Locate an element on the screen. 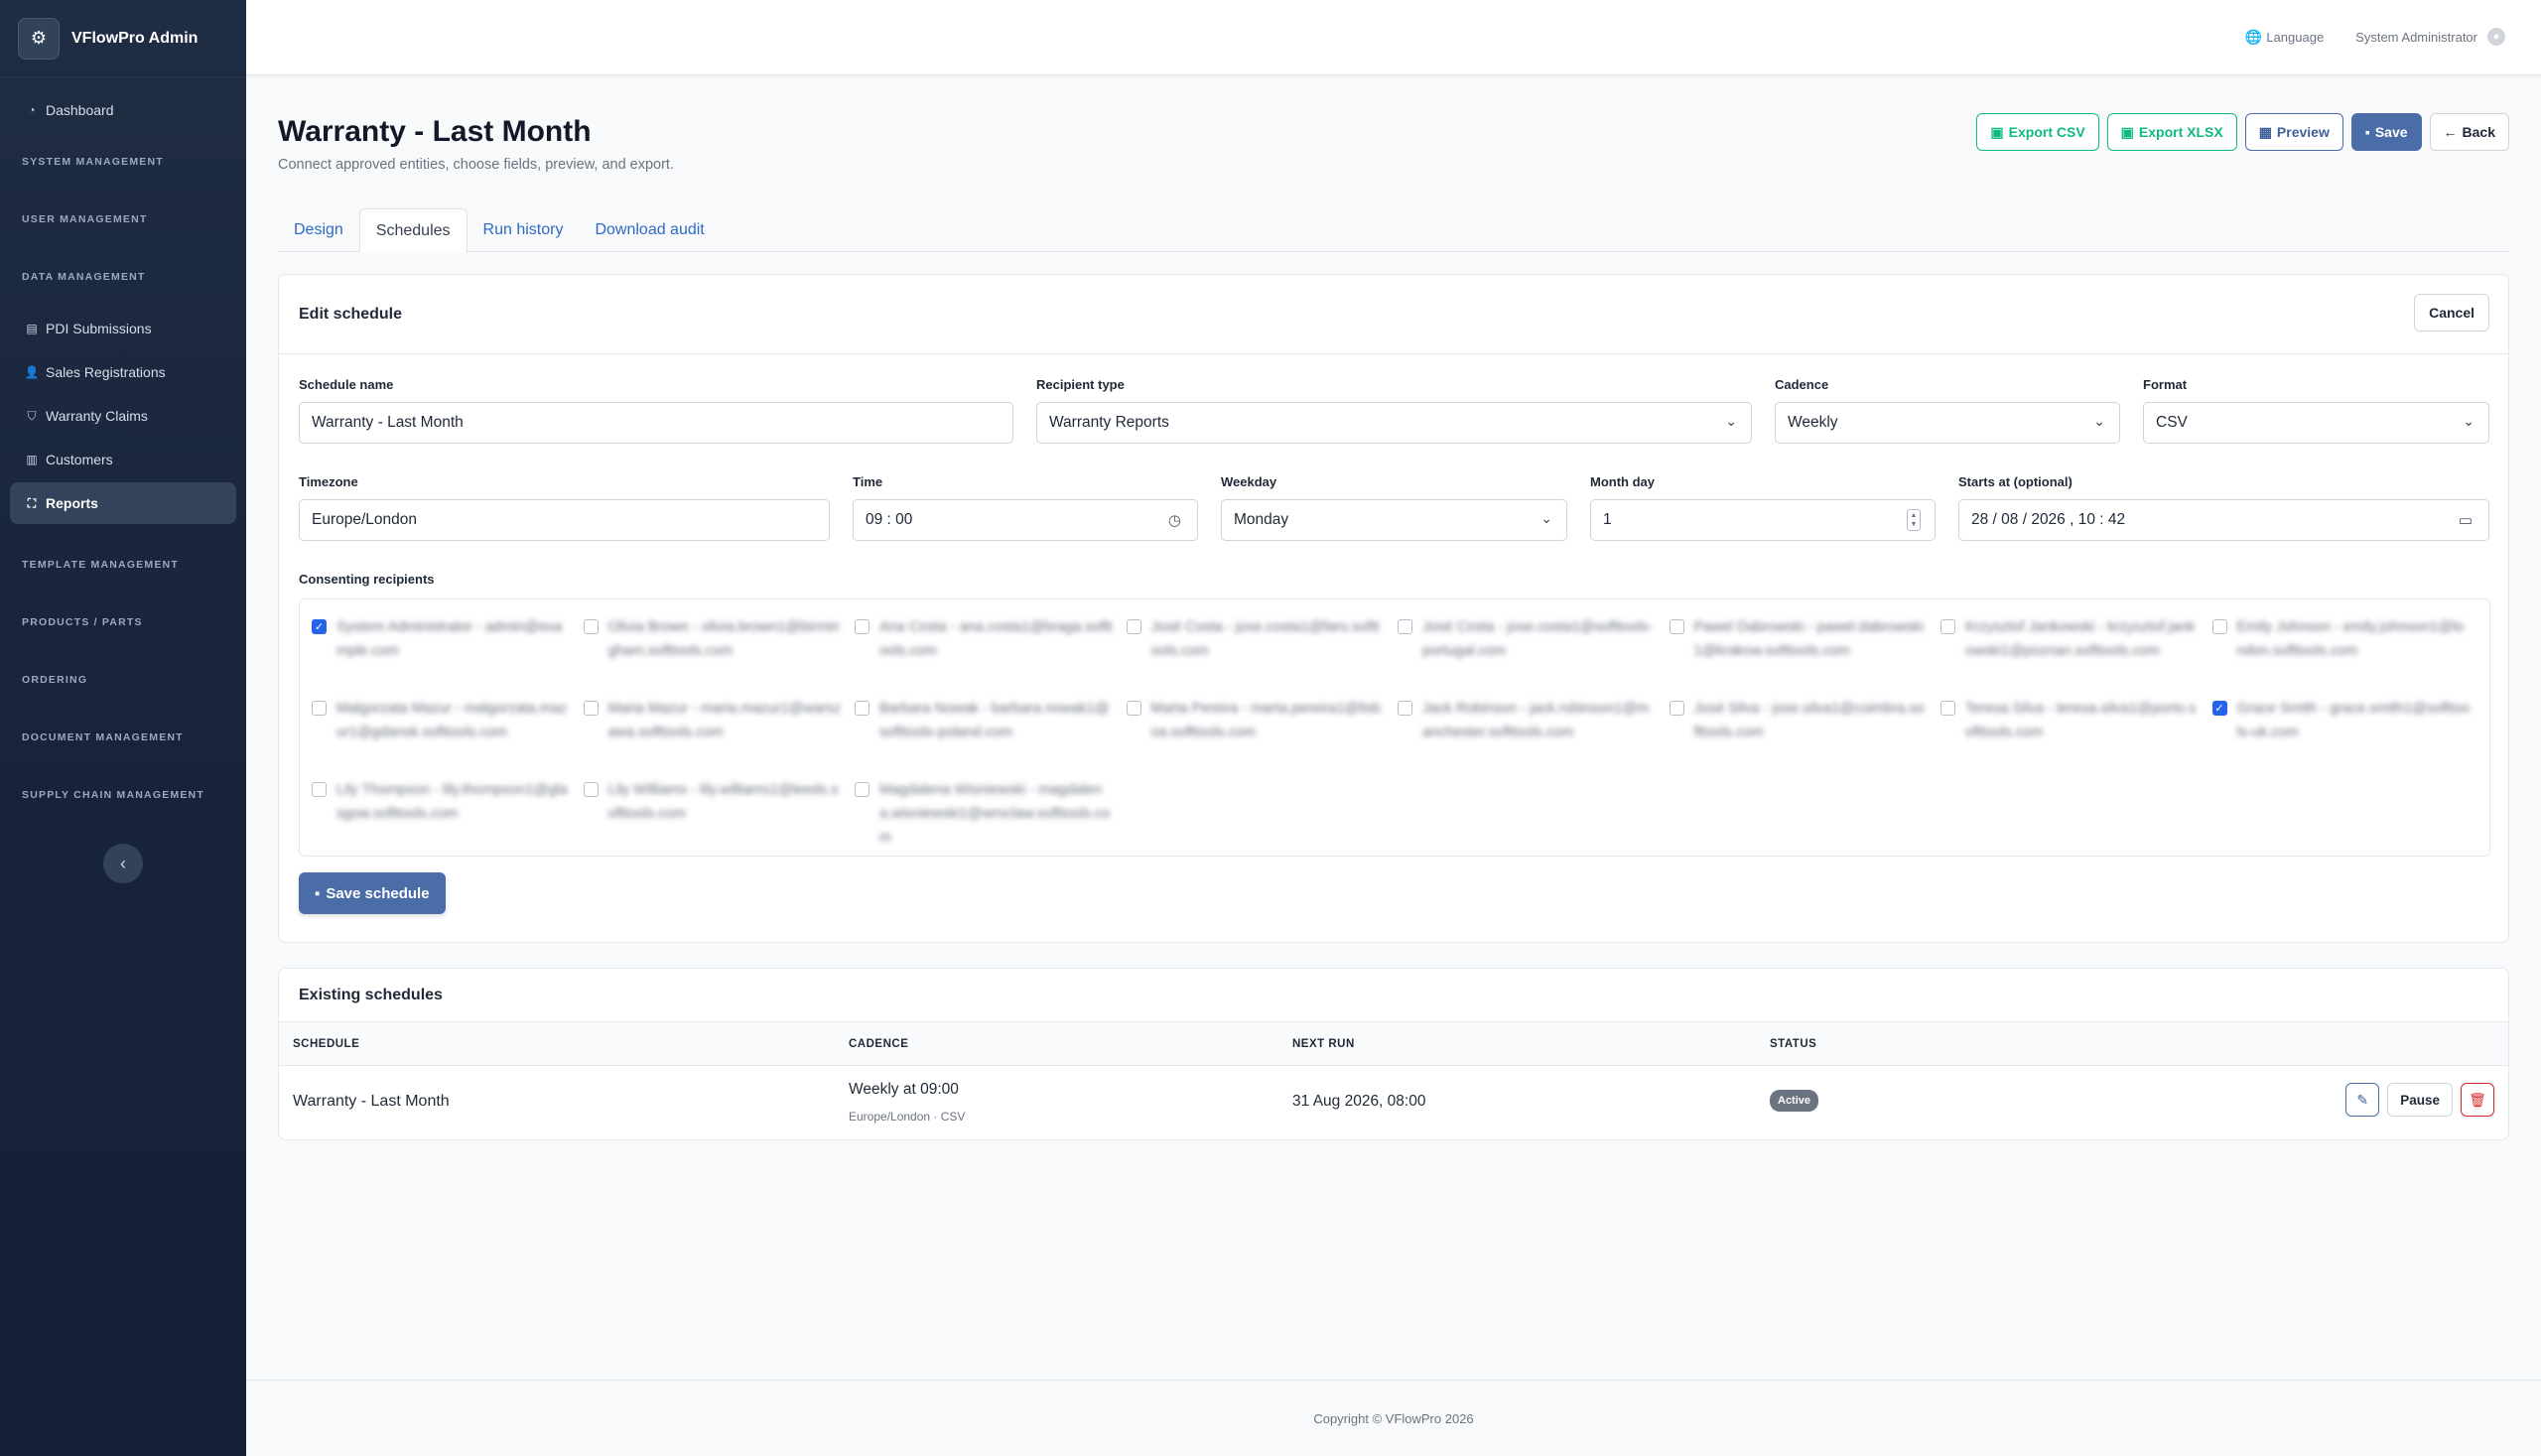  delete-button: 🗑 is located at coordinates (2477, 1100).